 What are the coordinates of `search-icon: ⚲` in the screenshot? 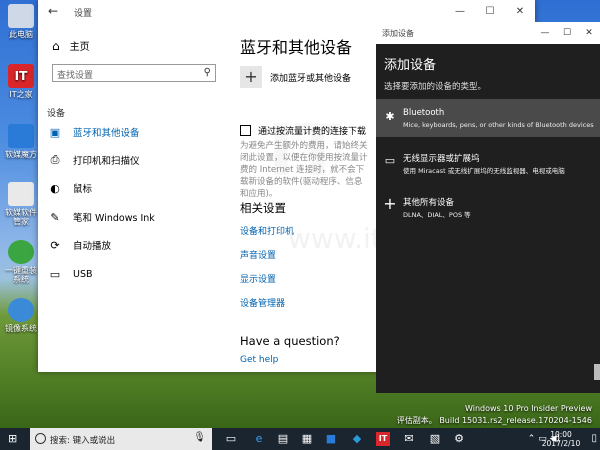 It's located at (207, 72).